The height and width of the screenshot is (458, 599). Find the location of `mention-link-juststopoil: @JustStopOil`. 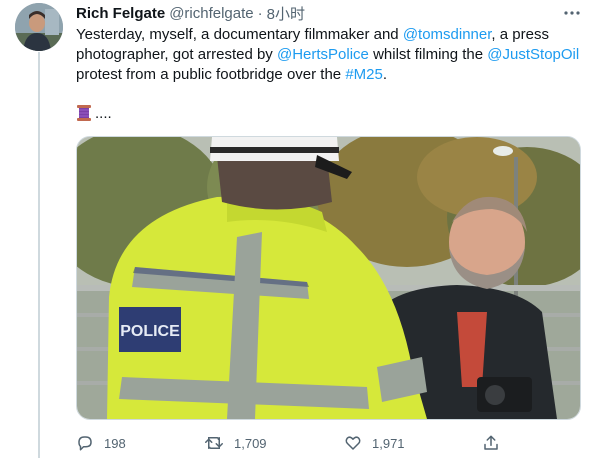

mention-link-juststopoil: @JustStopOil is located at coordinates (533, 54).